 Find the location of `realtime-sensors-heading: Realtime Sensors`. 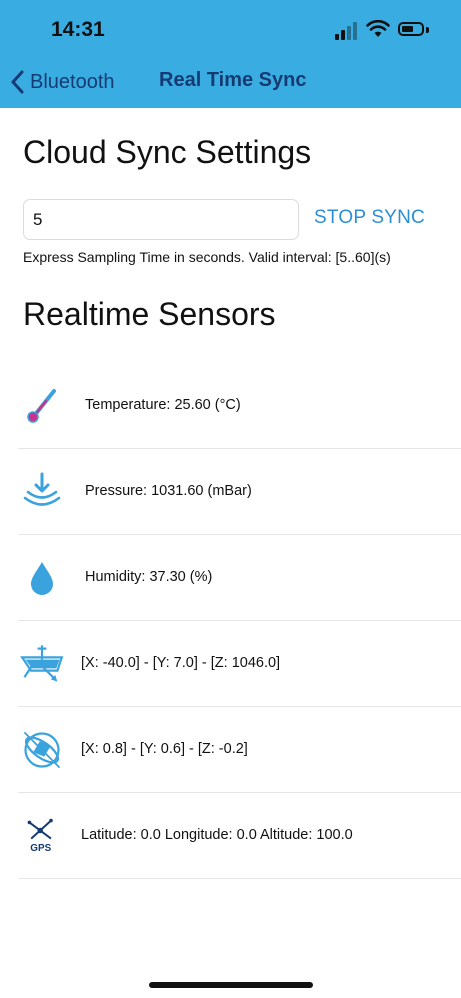

realtime-sensors-heading: Realtime Sensors is located at coordinates (149, 314).